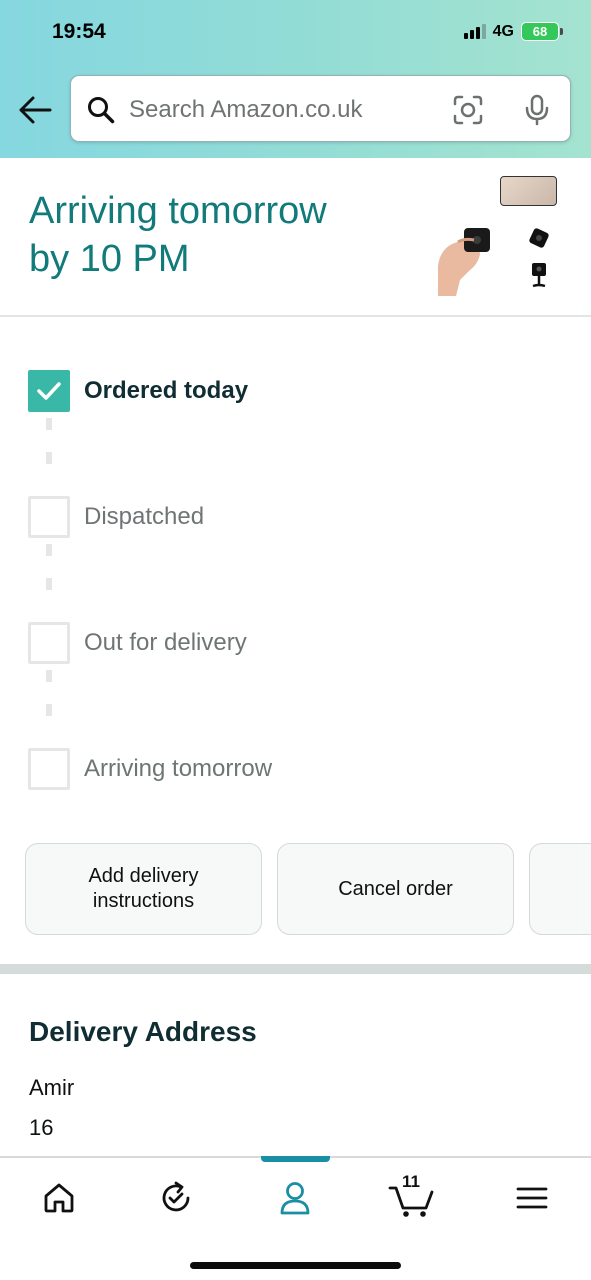  I want to click on search-icon, so click(101, 110).